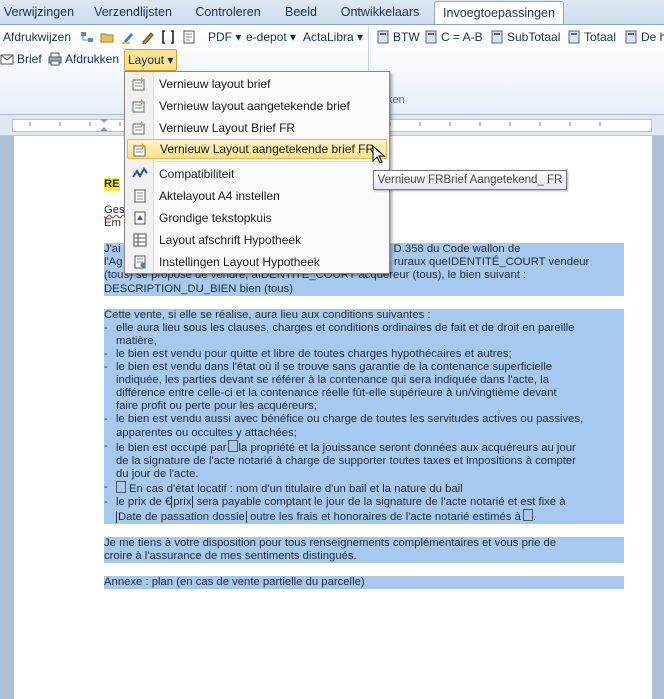 This screenshot has width=664, height=699. Describe the element at coordinates (379, 156) in the screenshot. I see `mouse-pointer-icon` at that location.